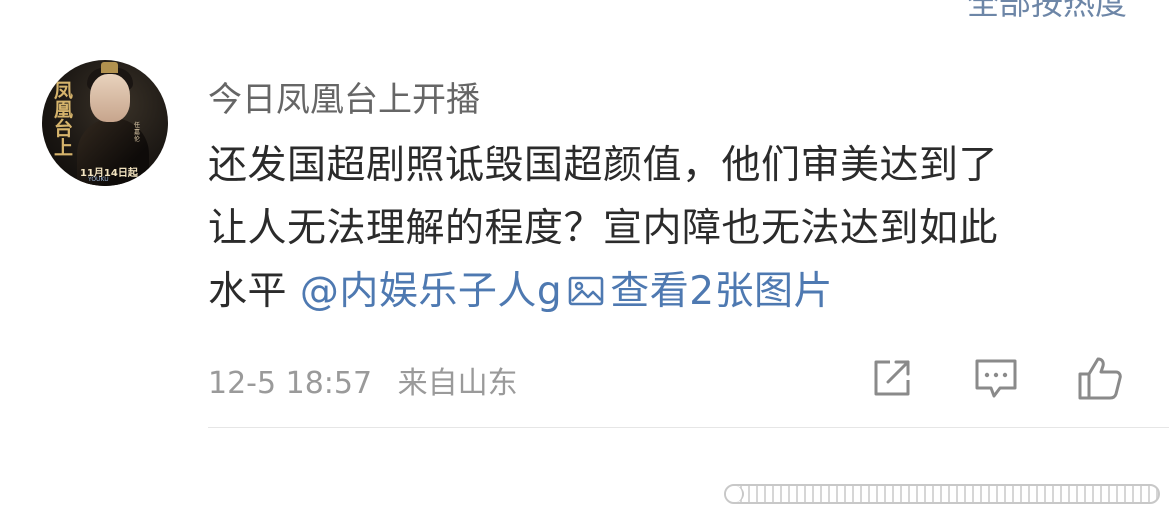  I want to click on timestamp: 12-5 18:57, so click(290, 383).